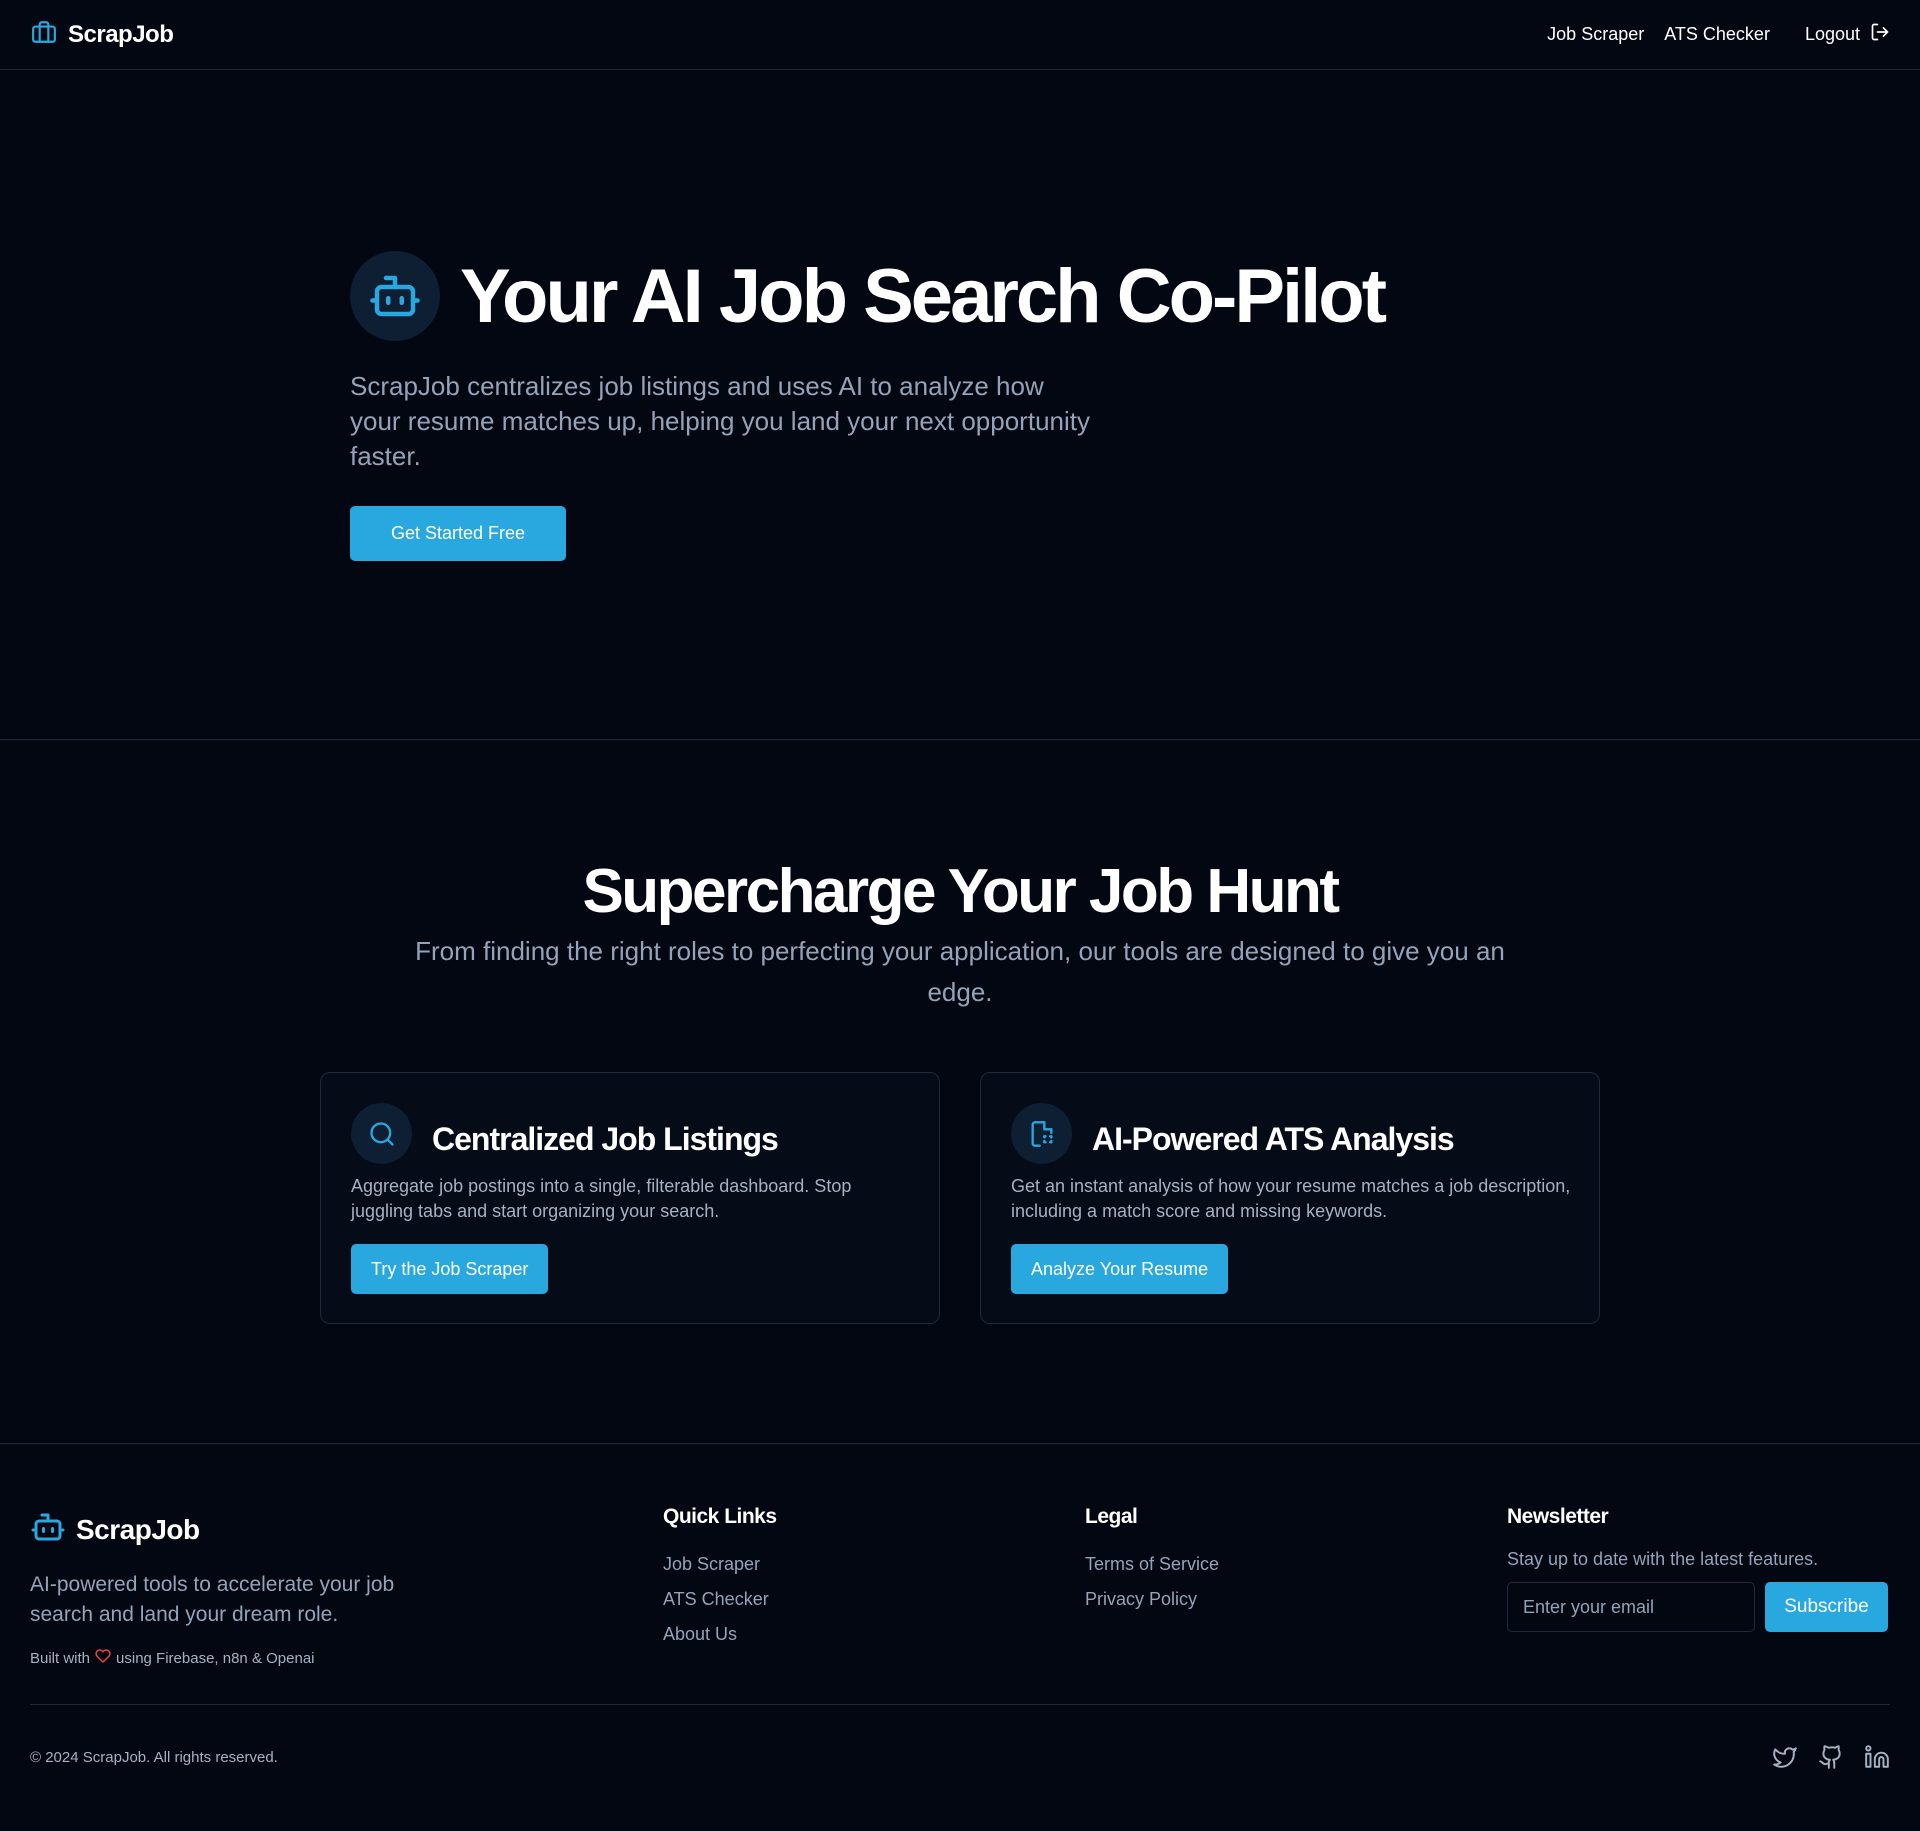  I want to click on footer-link-job-scraper: Job Scraper, so click(711, 1564).